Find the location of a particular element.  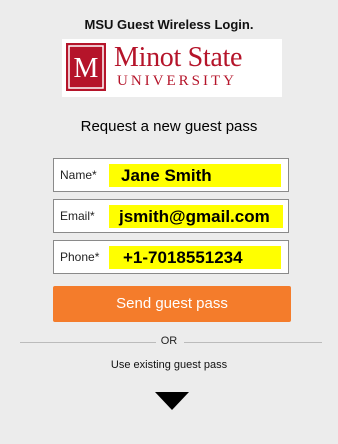

phone-field: Phone* +1-7018551234 is located at coordinates (171, 257).